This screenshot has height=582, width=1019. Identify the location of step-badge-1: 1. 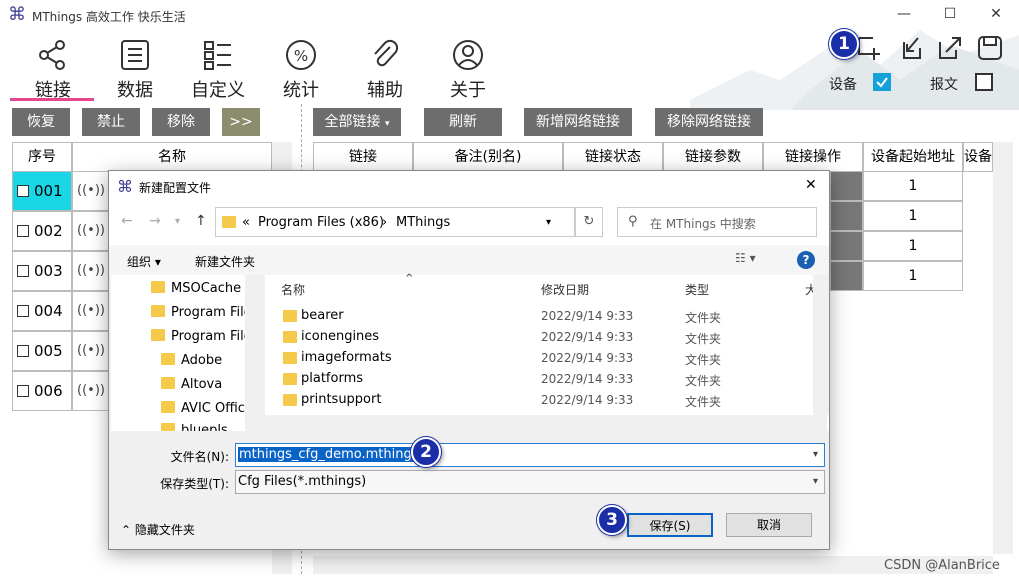
(844, 44).